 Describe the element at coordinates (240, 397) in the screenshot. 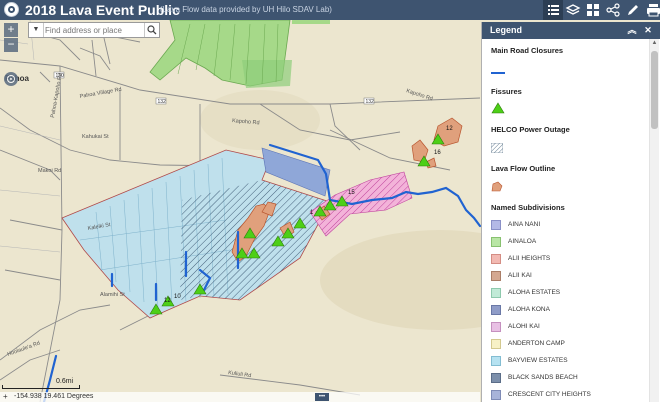

I see `coordinate-bar: + -154.938 19.461 Degrees` at that location.